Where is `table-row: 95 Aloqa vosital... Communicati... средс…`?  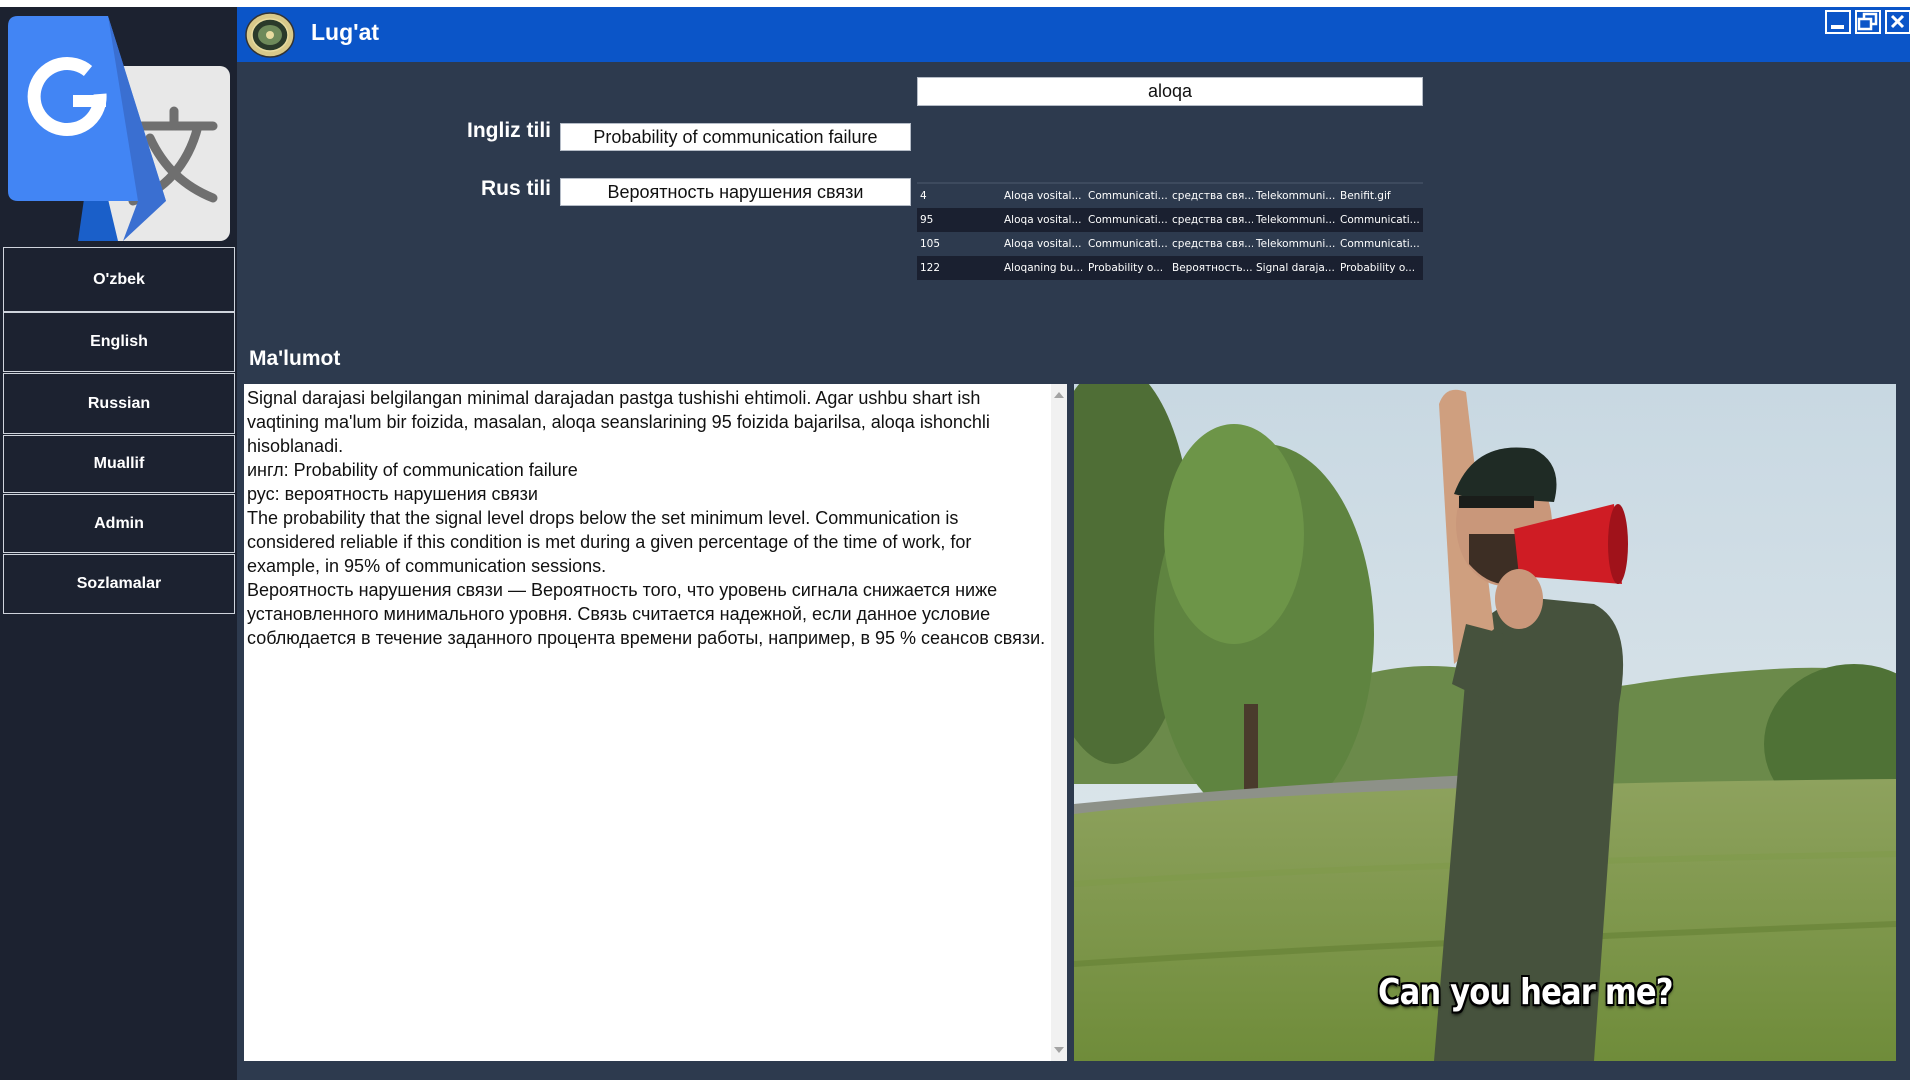 table-row: 95 Aloqa vosital... Communicati... средс… is located at coordinates (1170, 220).